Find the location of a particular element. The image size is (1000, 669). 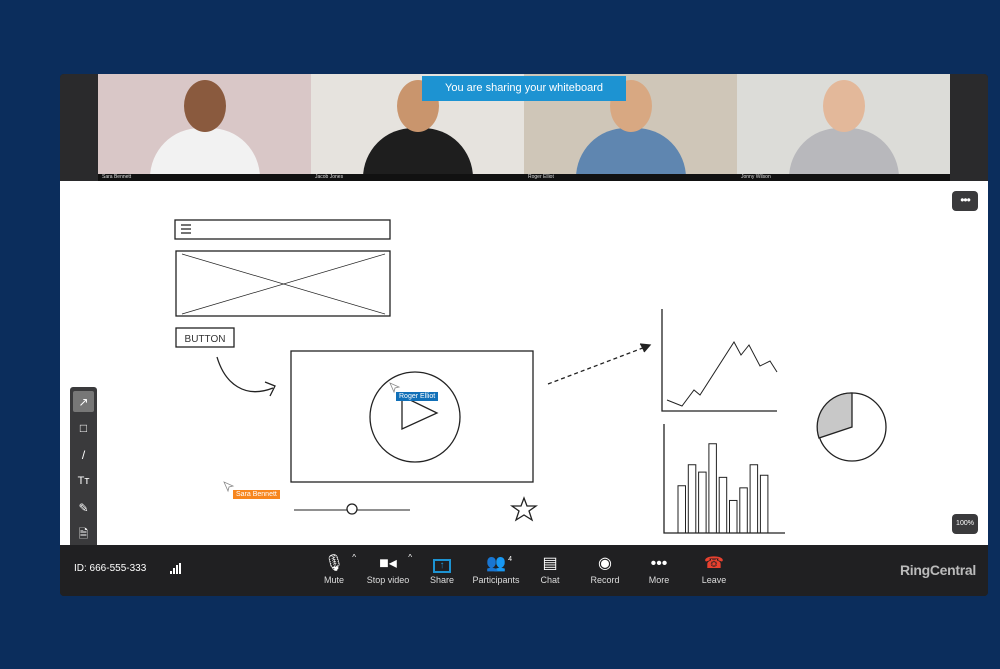

sketch-header-bar is located at coordinates (282, 229).